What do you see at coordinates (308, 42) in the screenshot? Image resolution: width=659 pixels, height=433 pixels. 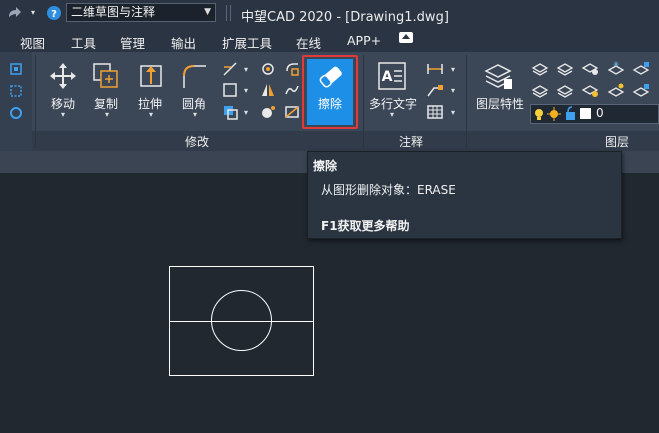 I see `menu-item-online: 在线` at bounding box center [308, 42].